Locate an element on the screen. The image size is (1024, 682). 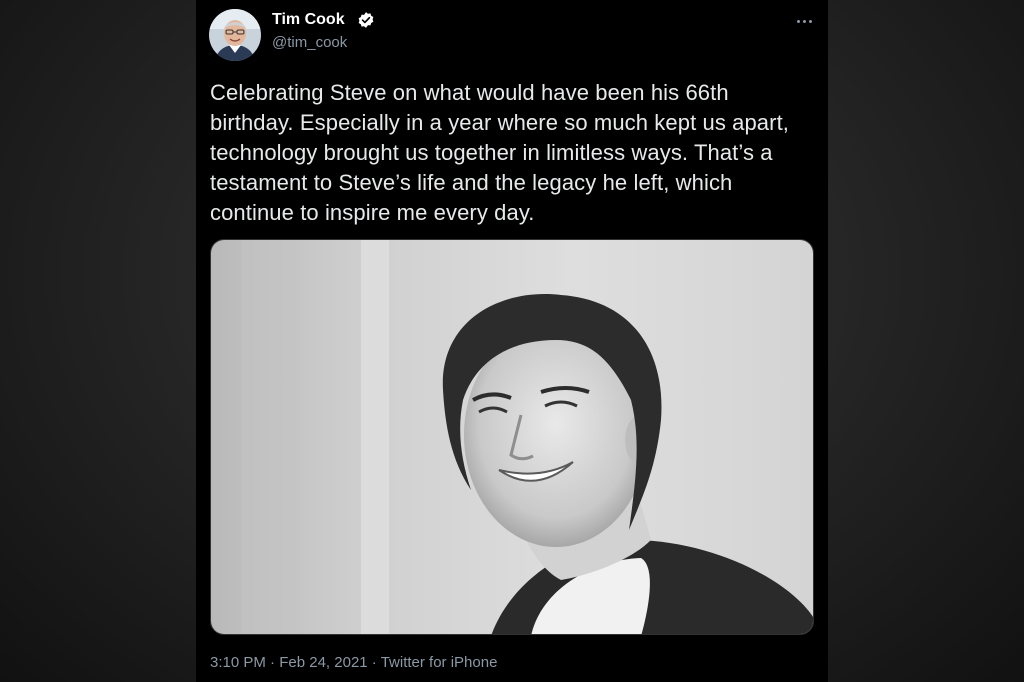
author-handle: @tim_cook is located at coordinates (309, 42).